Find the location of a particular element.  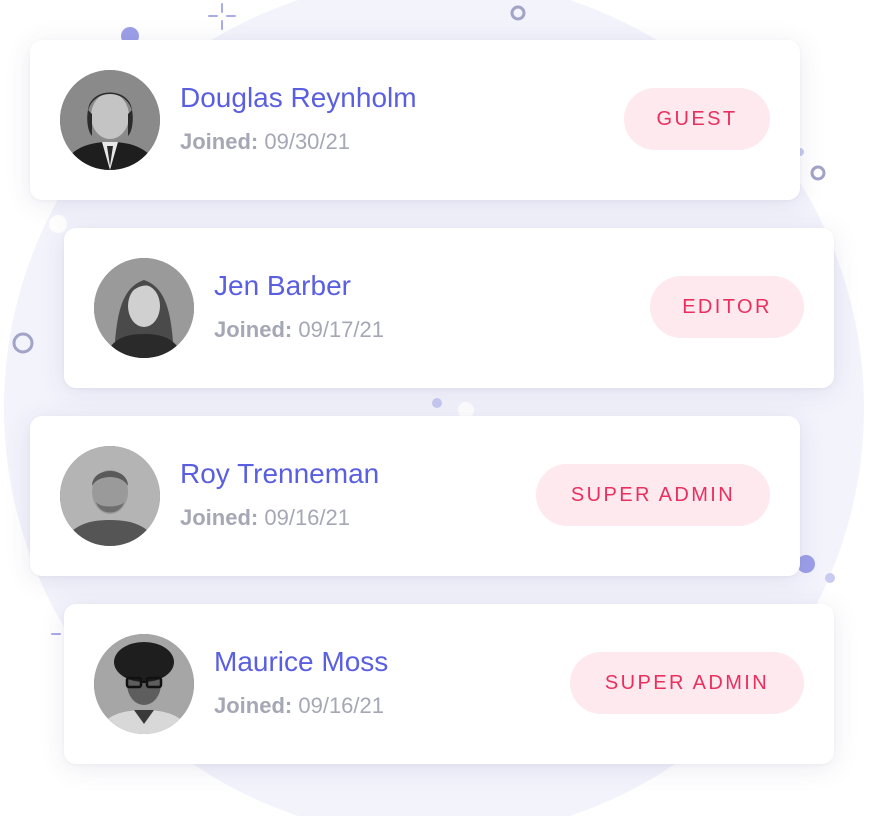

user-name: Douglas Reynholm is located at coordinates (298, 97).